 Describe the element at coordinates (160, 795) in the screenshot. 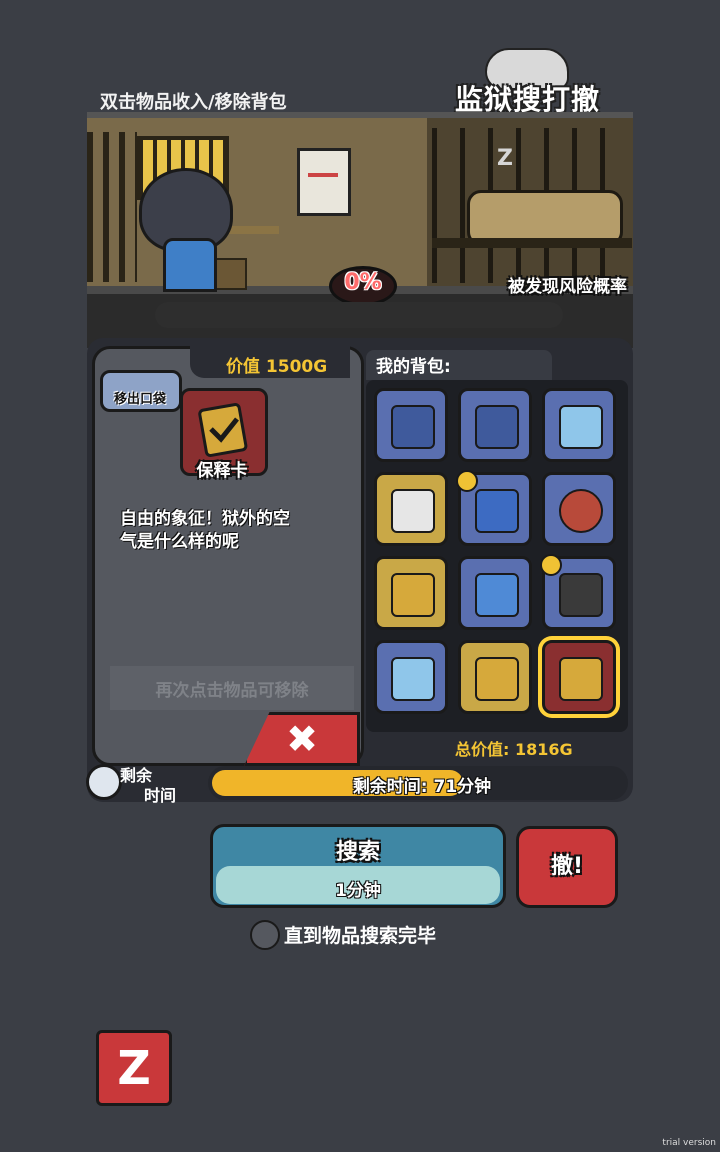

I see `timer-label: 时间` at that location.